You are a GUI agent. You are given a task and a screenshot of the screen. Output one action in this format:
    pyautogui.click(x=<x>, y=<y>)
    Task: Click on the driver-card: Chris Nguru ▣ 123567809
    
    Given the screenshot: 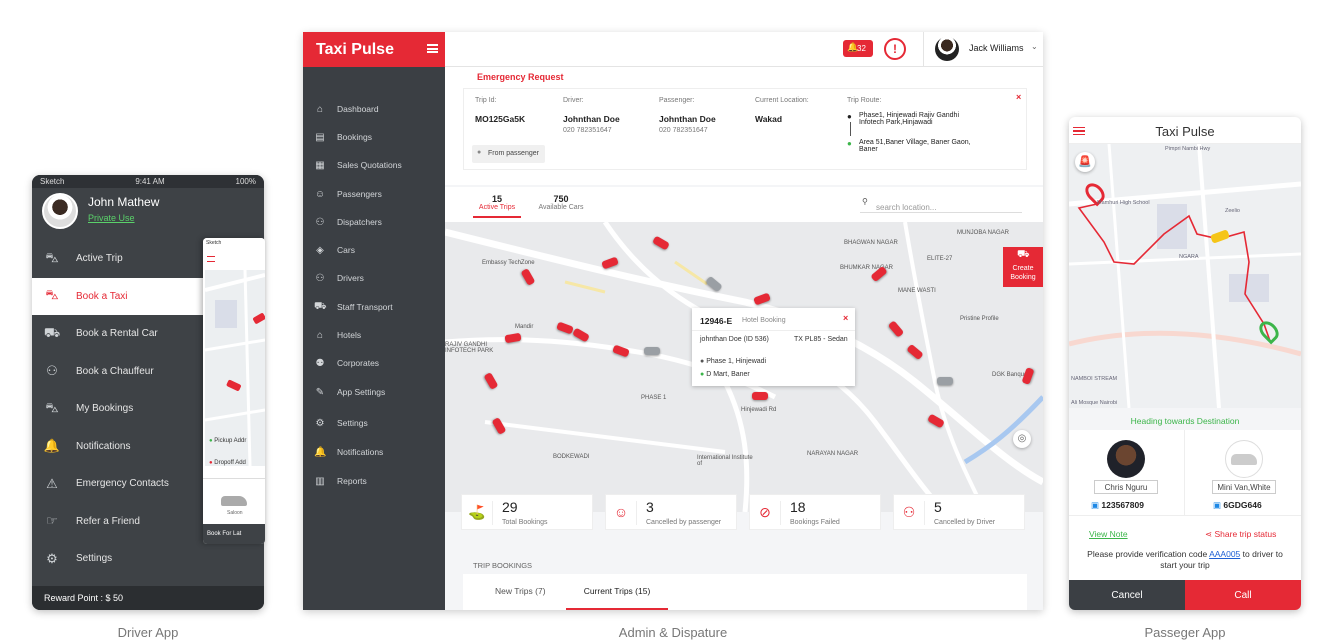 What is the action you would take?
    pyautogui.click(x=1127, y=472)
    